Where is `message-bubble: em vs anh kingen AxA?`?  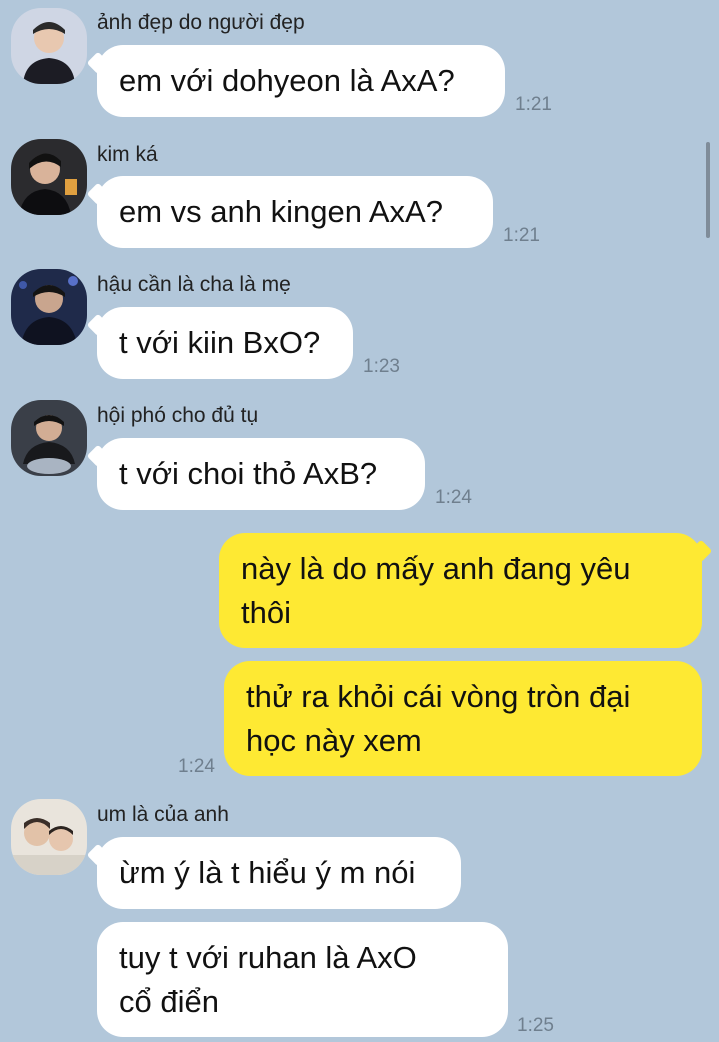 message-bubble: em vs anh kingen AxA? is located at coordinates (295, 212).